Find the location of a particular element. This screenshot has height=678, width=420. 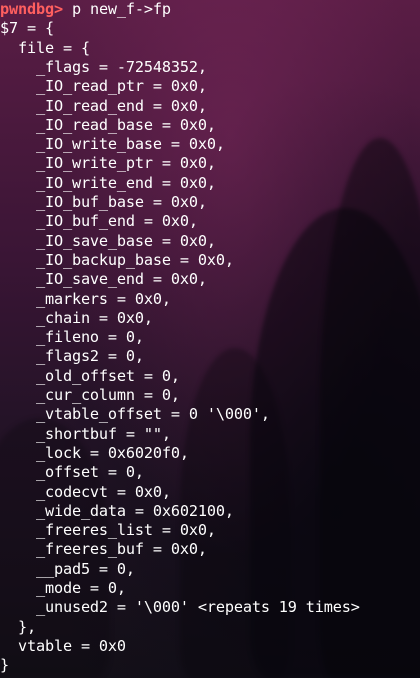

output-line: _IO_read_ptr = 0x0, is located at coordinates (103, 86).